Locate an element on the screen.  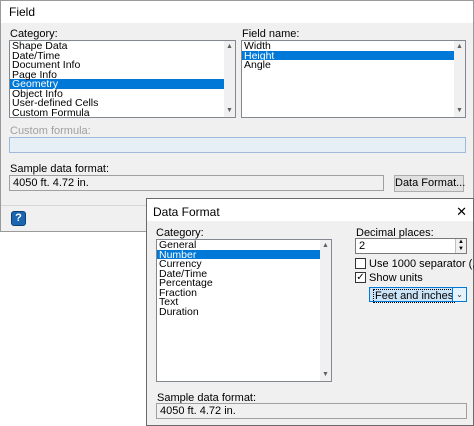
custom-formula-input is located at coordinates (237, 145).